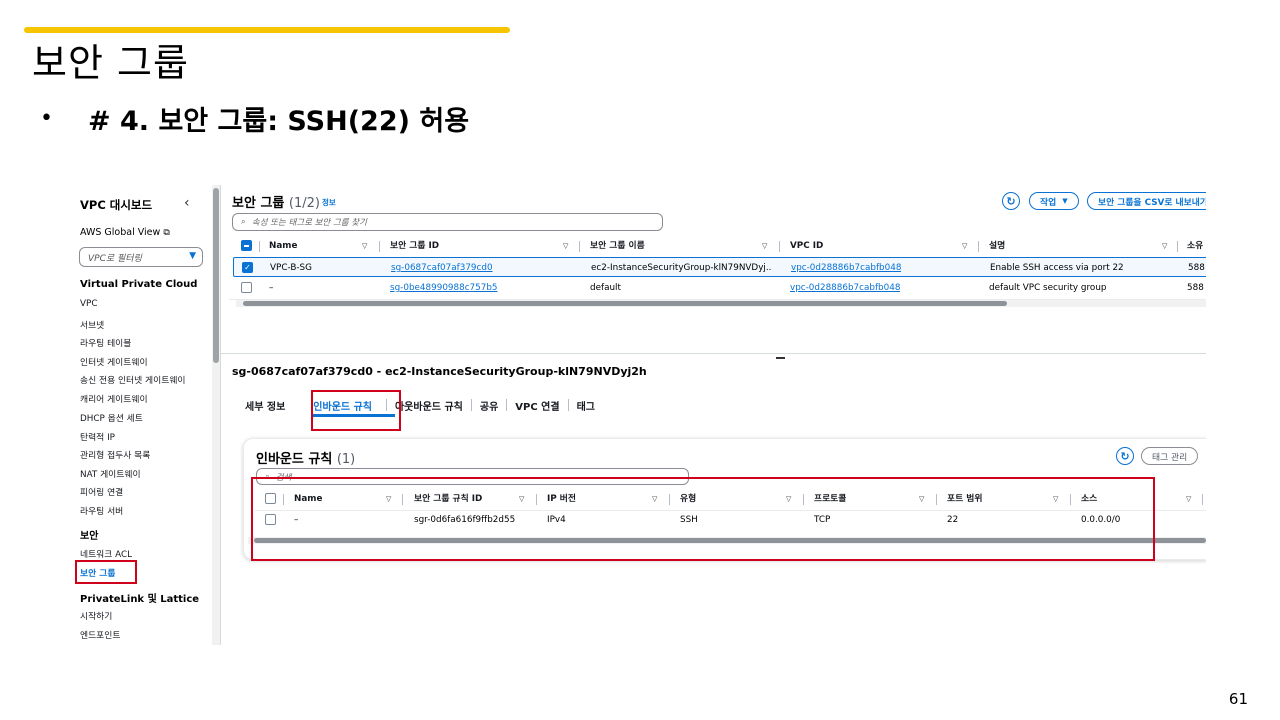 The width and height of the screenshot is (1280, 720). Describe the element at coordinates (1057, 268) in the screenshot. I see `cell-description: Enable SSH access via port 22` at that location.